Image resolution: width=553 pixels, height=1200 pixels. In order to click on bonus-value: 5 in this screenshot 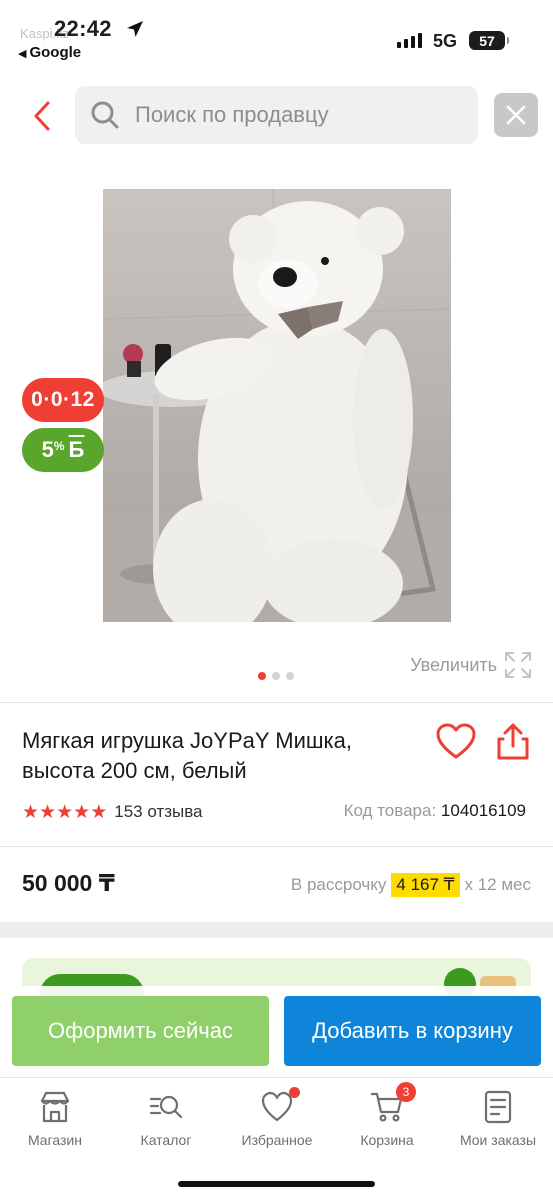, I will do `click(47, 449)`.